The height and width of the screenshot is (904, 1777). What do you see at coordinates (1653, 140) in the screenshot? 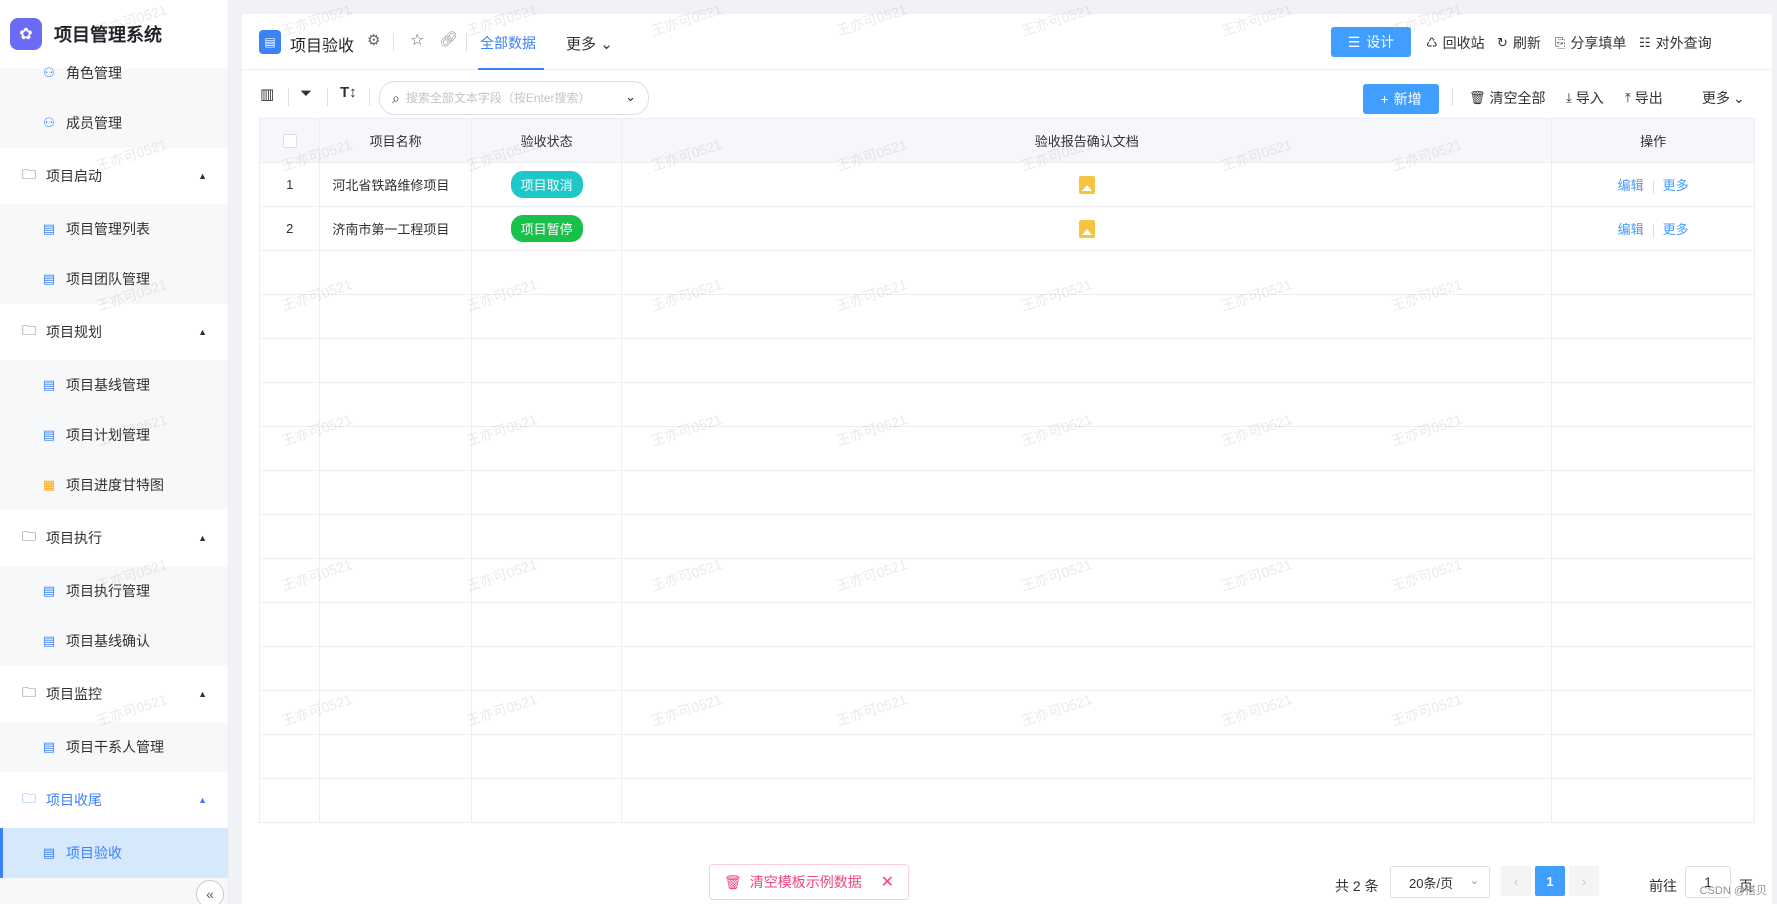
I see `column-header-actions: 操作` at bounding box center [1653, 140].